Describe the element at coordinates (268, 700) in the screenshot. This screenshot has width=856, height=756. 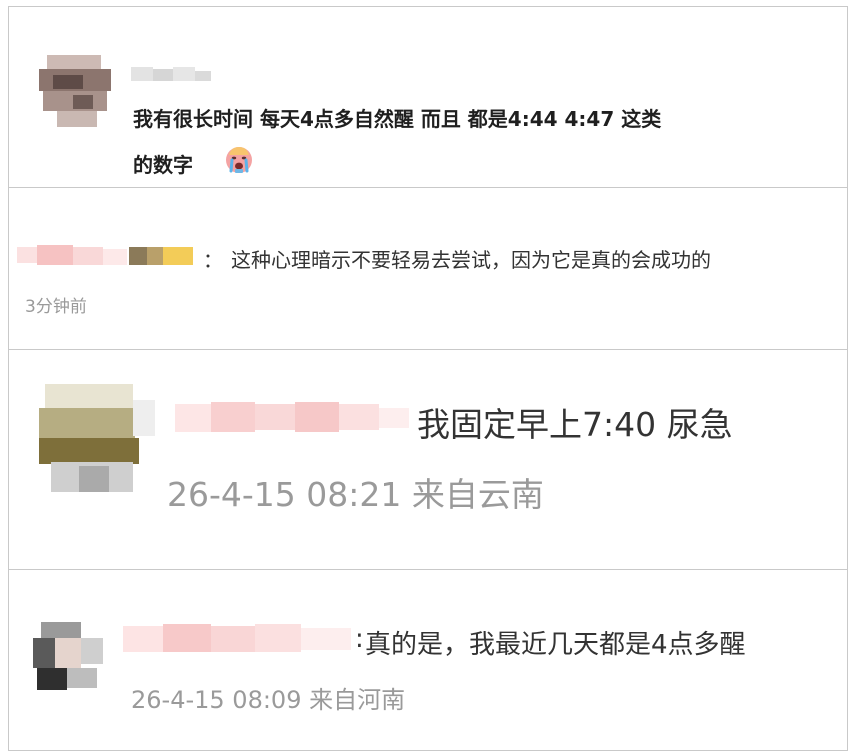
I see `comment-meta: 26-4-15 08:09 来自河南` at that location.